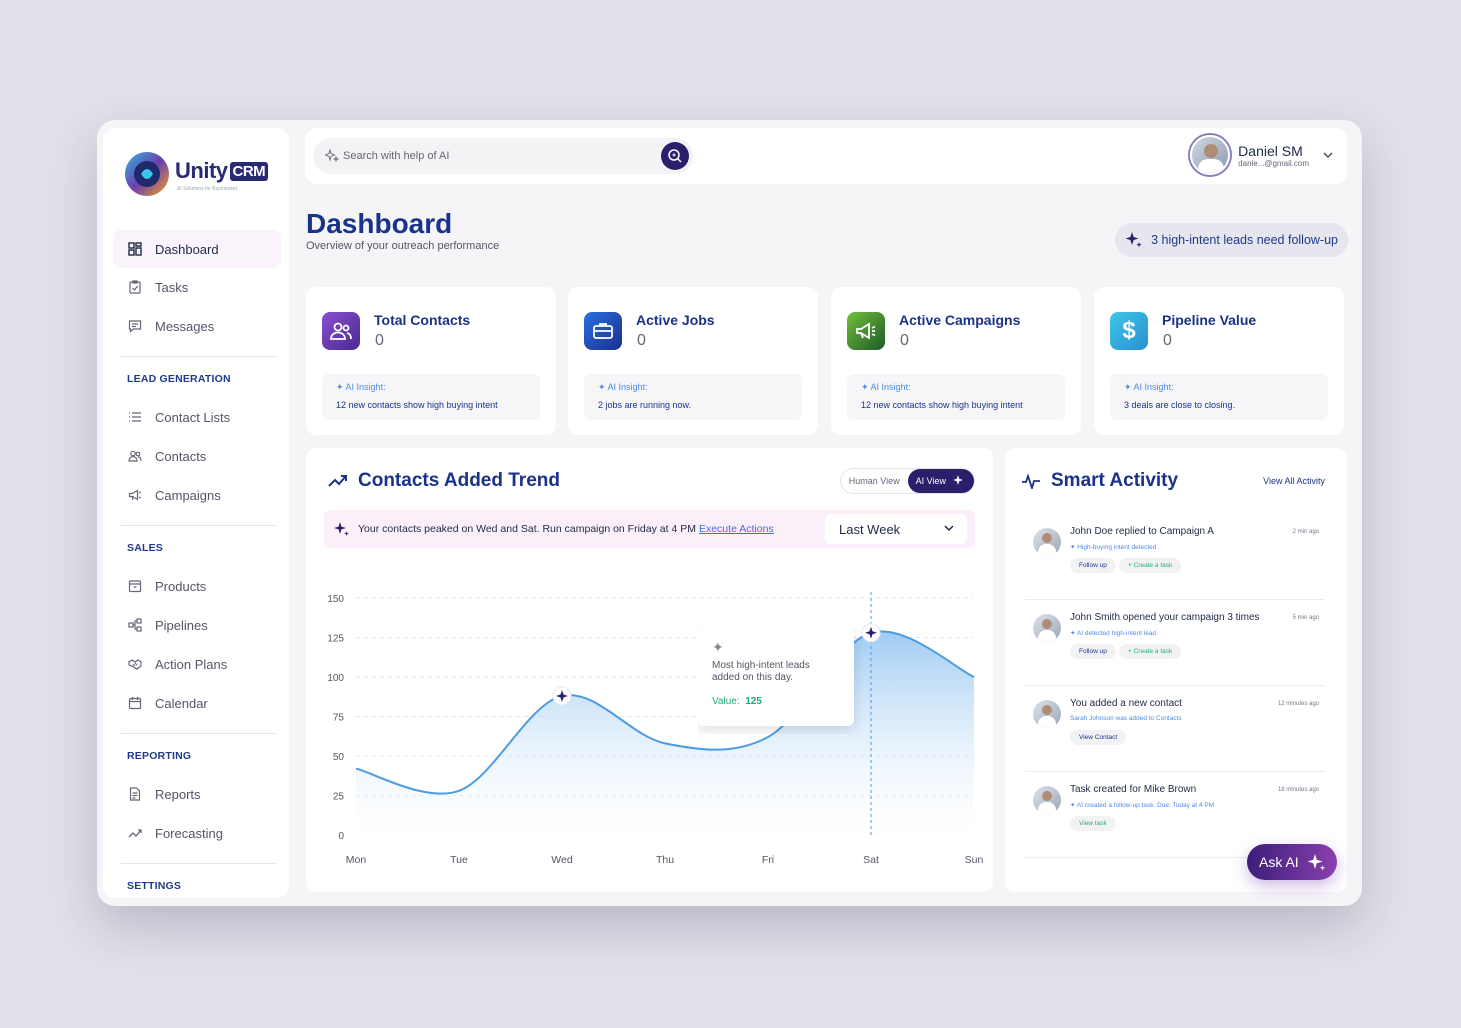  What do you see at coordinates (135, 703) in the screenshot?
I see `calendar-icon` at bounding box center [135, 703].